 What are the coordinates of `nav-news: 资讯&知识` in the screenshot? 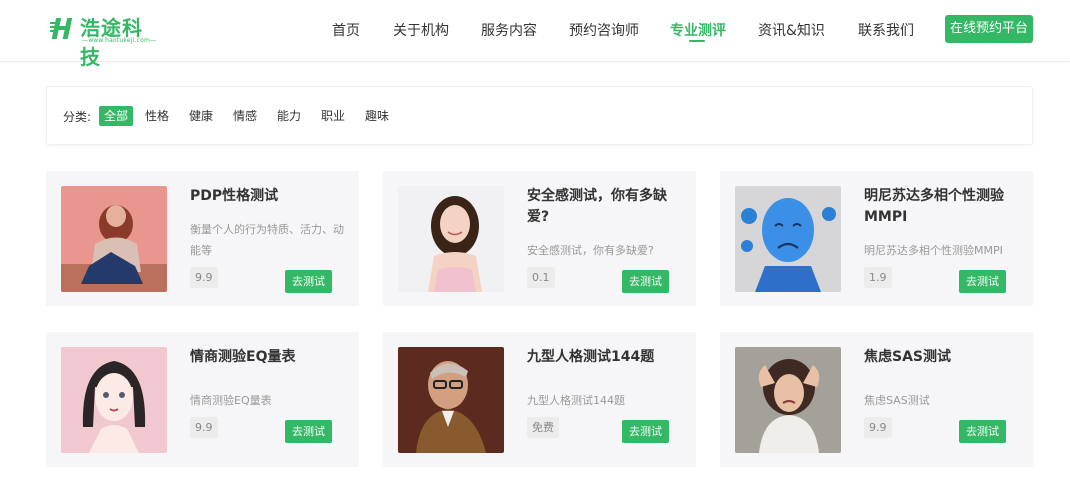 It's located at (791, 30).